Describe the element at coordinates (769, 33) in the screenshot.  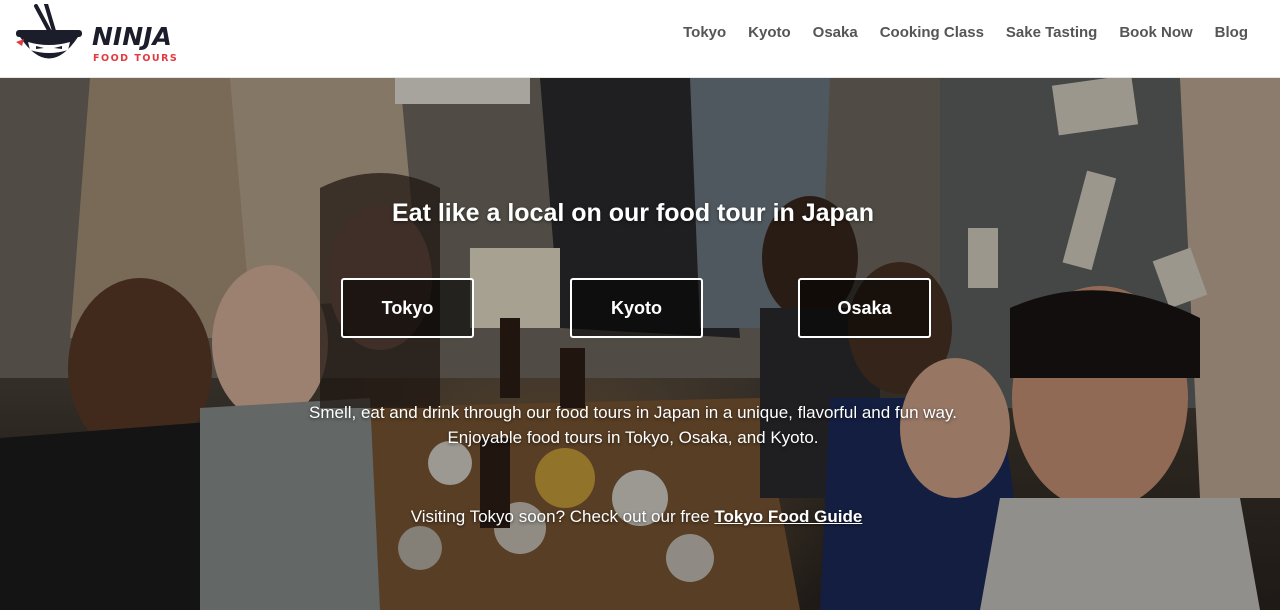
I see `nav-item-kyoto: Kyoto` at that location.